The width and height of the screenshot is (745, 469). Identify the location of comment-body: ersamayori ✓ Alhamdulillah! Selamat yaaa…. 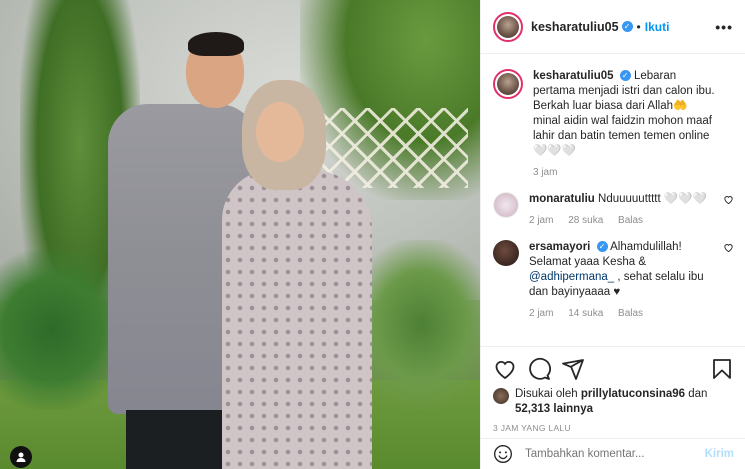
(631, 280).